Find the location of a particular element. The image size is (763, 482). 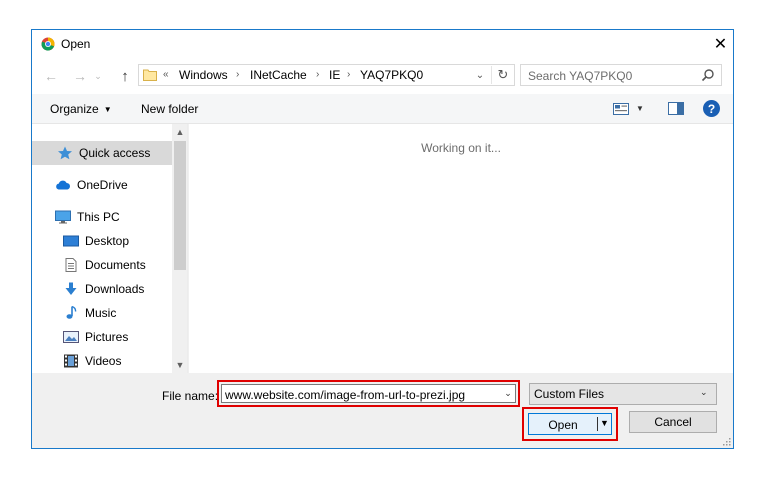

chevron-up-icon: ▲ is located at coordinates (180, 132).